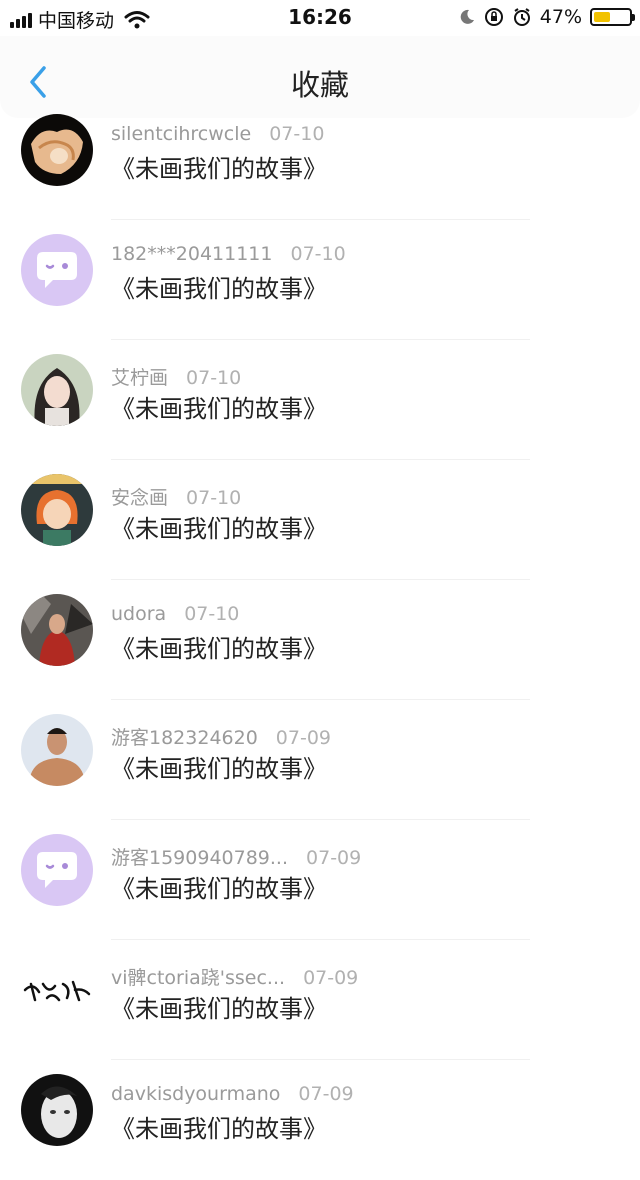 This screenshot has height=1180, width=640. I want to click on list-item: 182***20411111 07-10 《未画我们的故事》, so click(320, 280).